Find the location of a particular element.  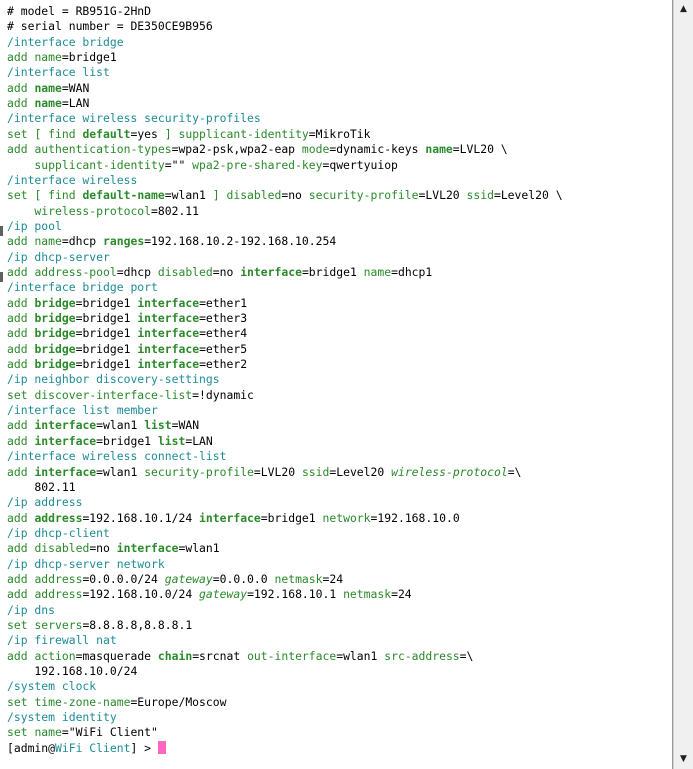

line-segment: address is located at coordinates (58, 594).